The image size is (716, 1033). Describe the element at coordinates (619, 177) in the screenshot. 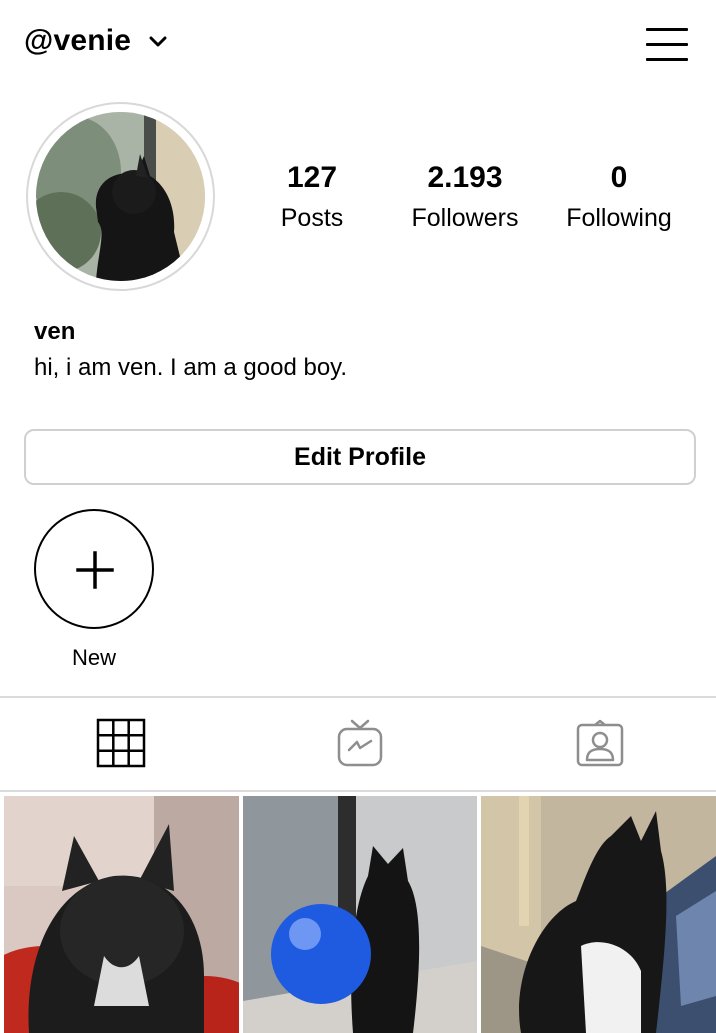

I see `following-count: 0` at that location.